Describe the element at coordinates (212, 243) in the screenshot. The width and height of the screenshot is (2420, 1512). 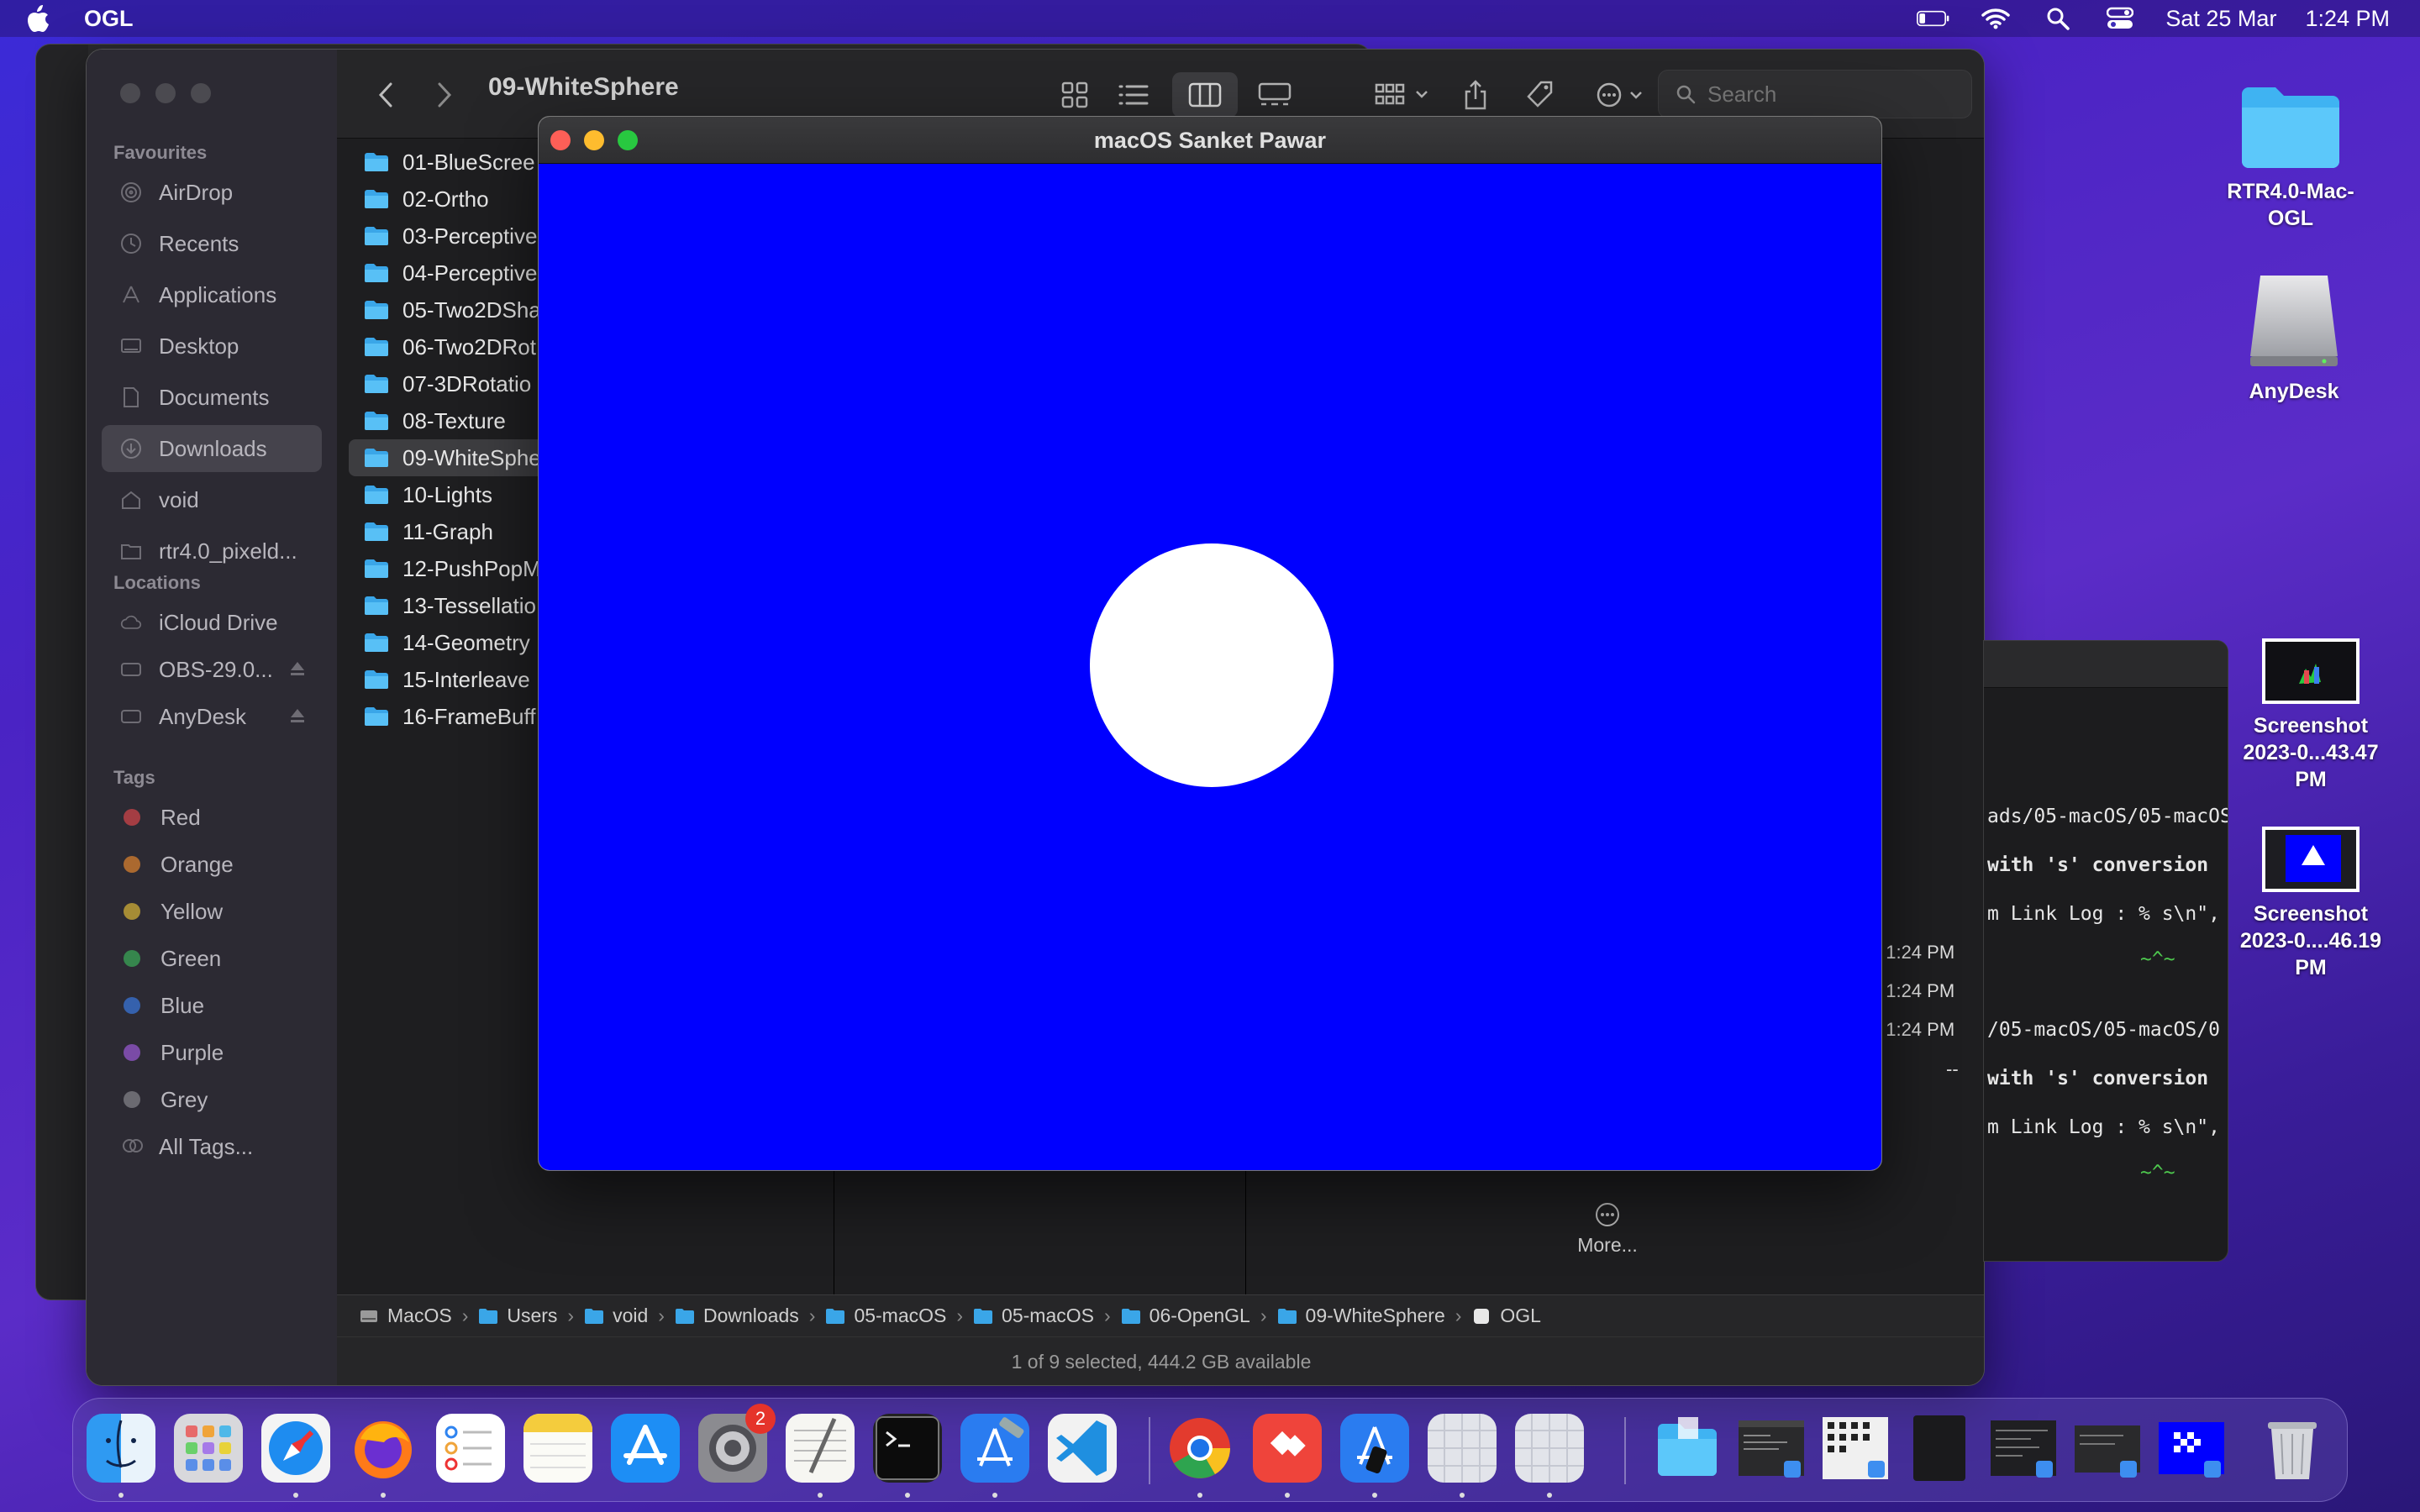
I see `sidebar-item-recents: Recents` at that location.